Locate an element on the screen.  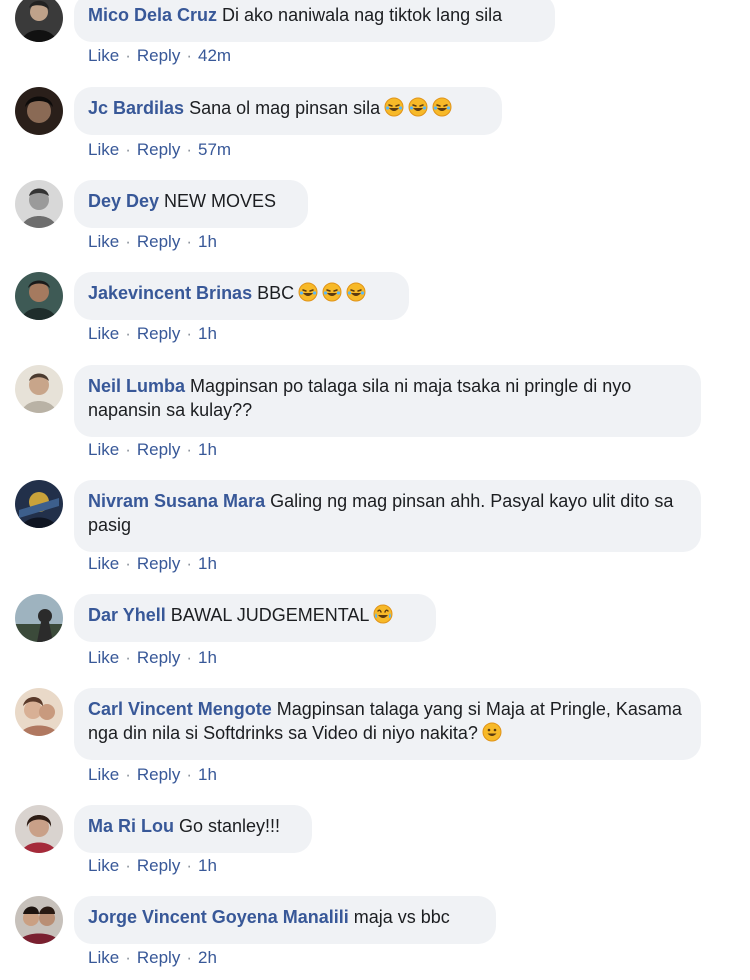
laugh-tears-emoji-icon is located at coordinates (383, 614).